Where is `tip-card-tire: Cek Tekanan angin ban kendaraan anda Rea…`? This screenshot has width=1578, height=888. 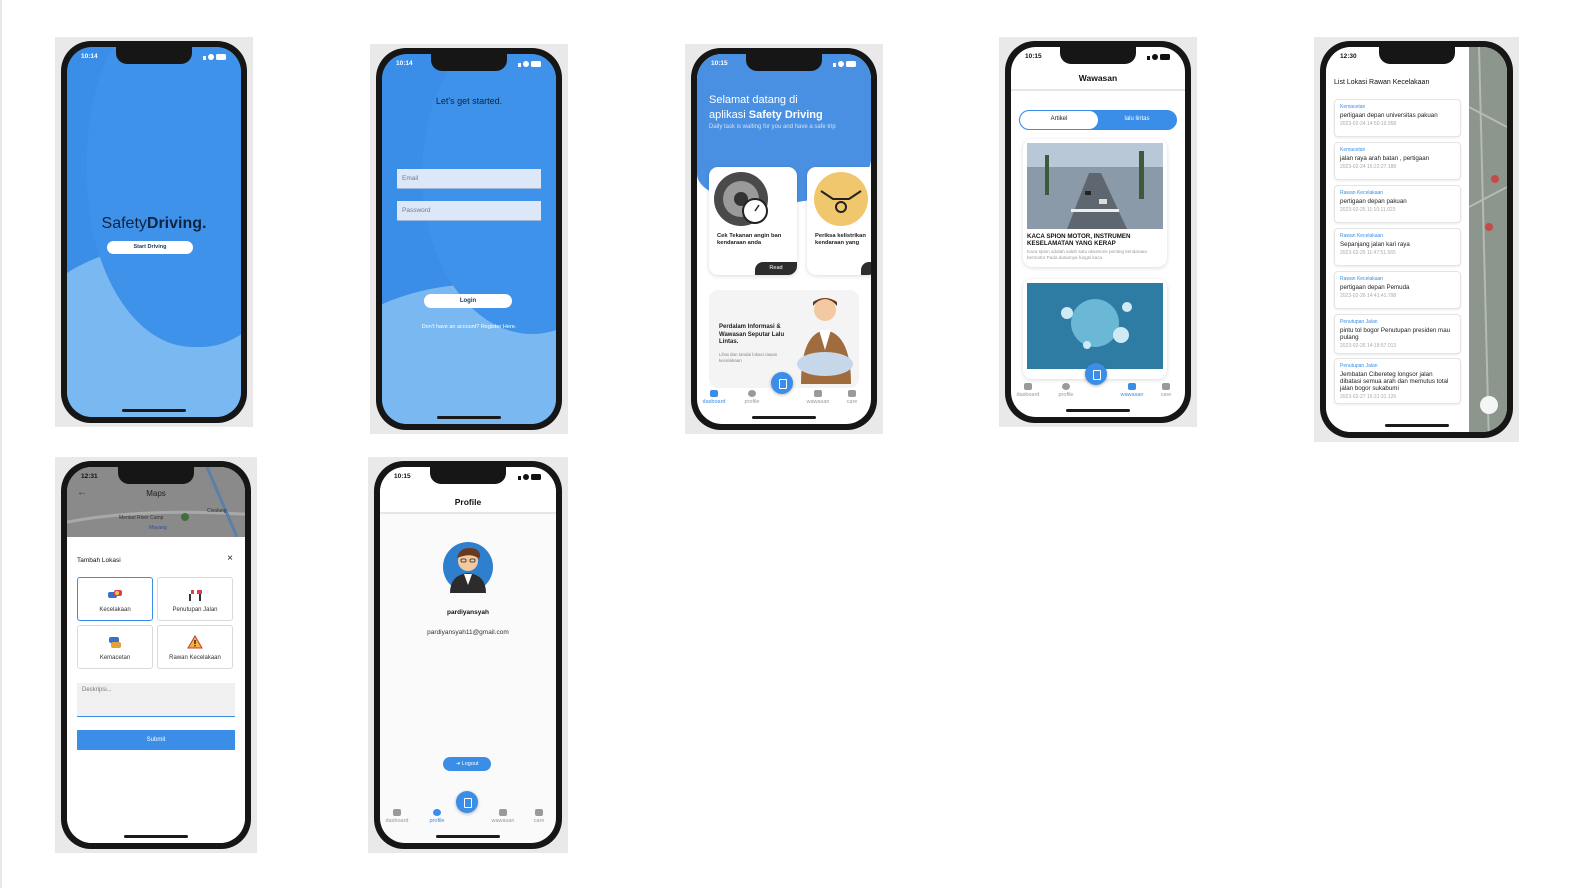
tip-card-tire: Cek Tekanan angin ban kendaraan anda Rea… is located at coordinates (753, 221).